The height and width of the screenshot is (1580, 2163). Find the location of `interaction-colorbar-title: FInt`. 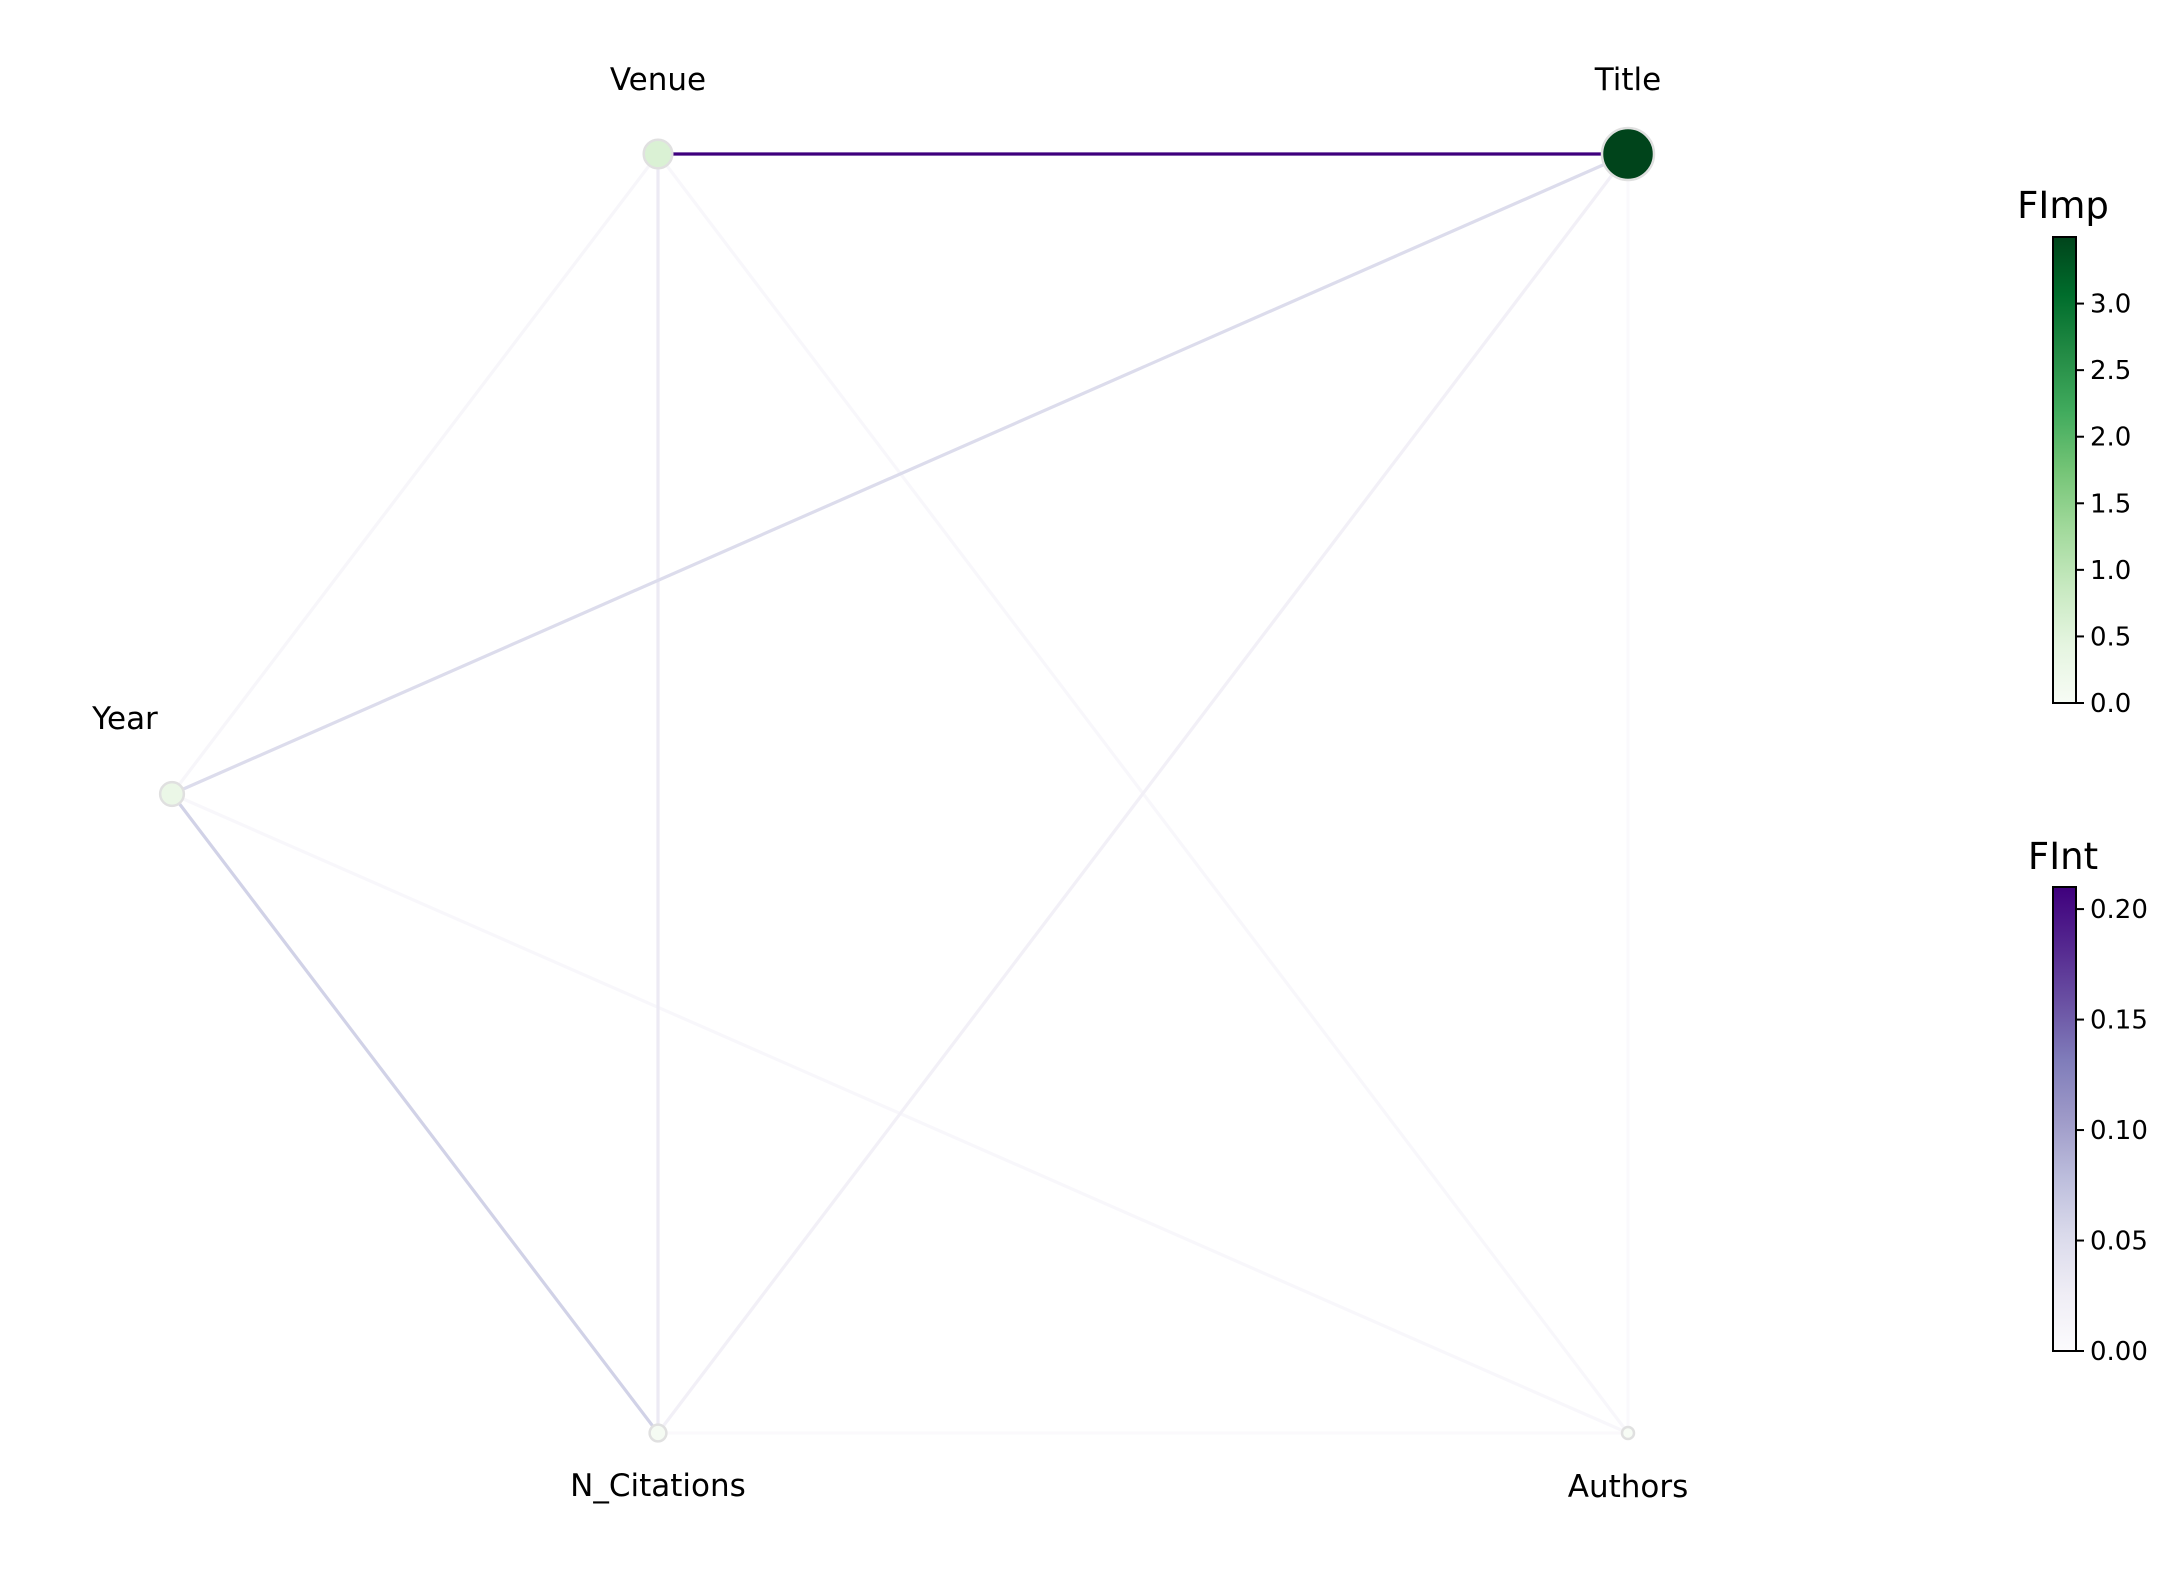

interaction-colorbar-title: FInt is located at coordinates (2063, 856).